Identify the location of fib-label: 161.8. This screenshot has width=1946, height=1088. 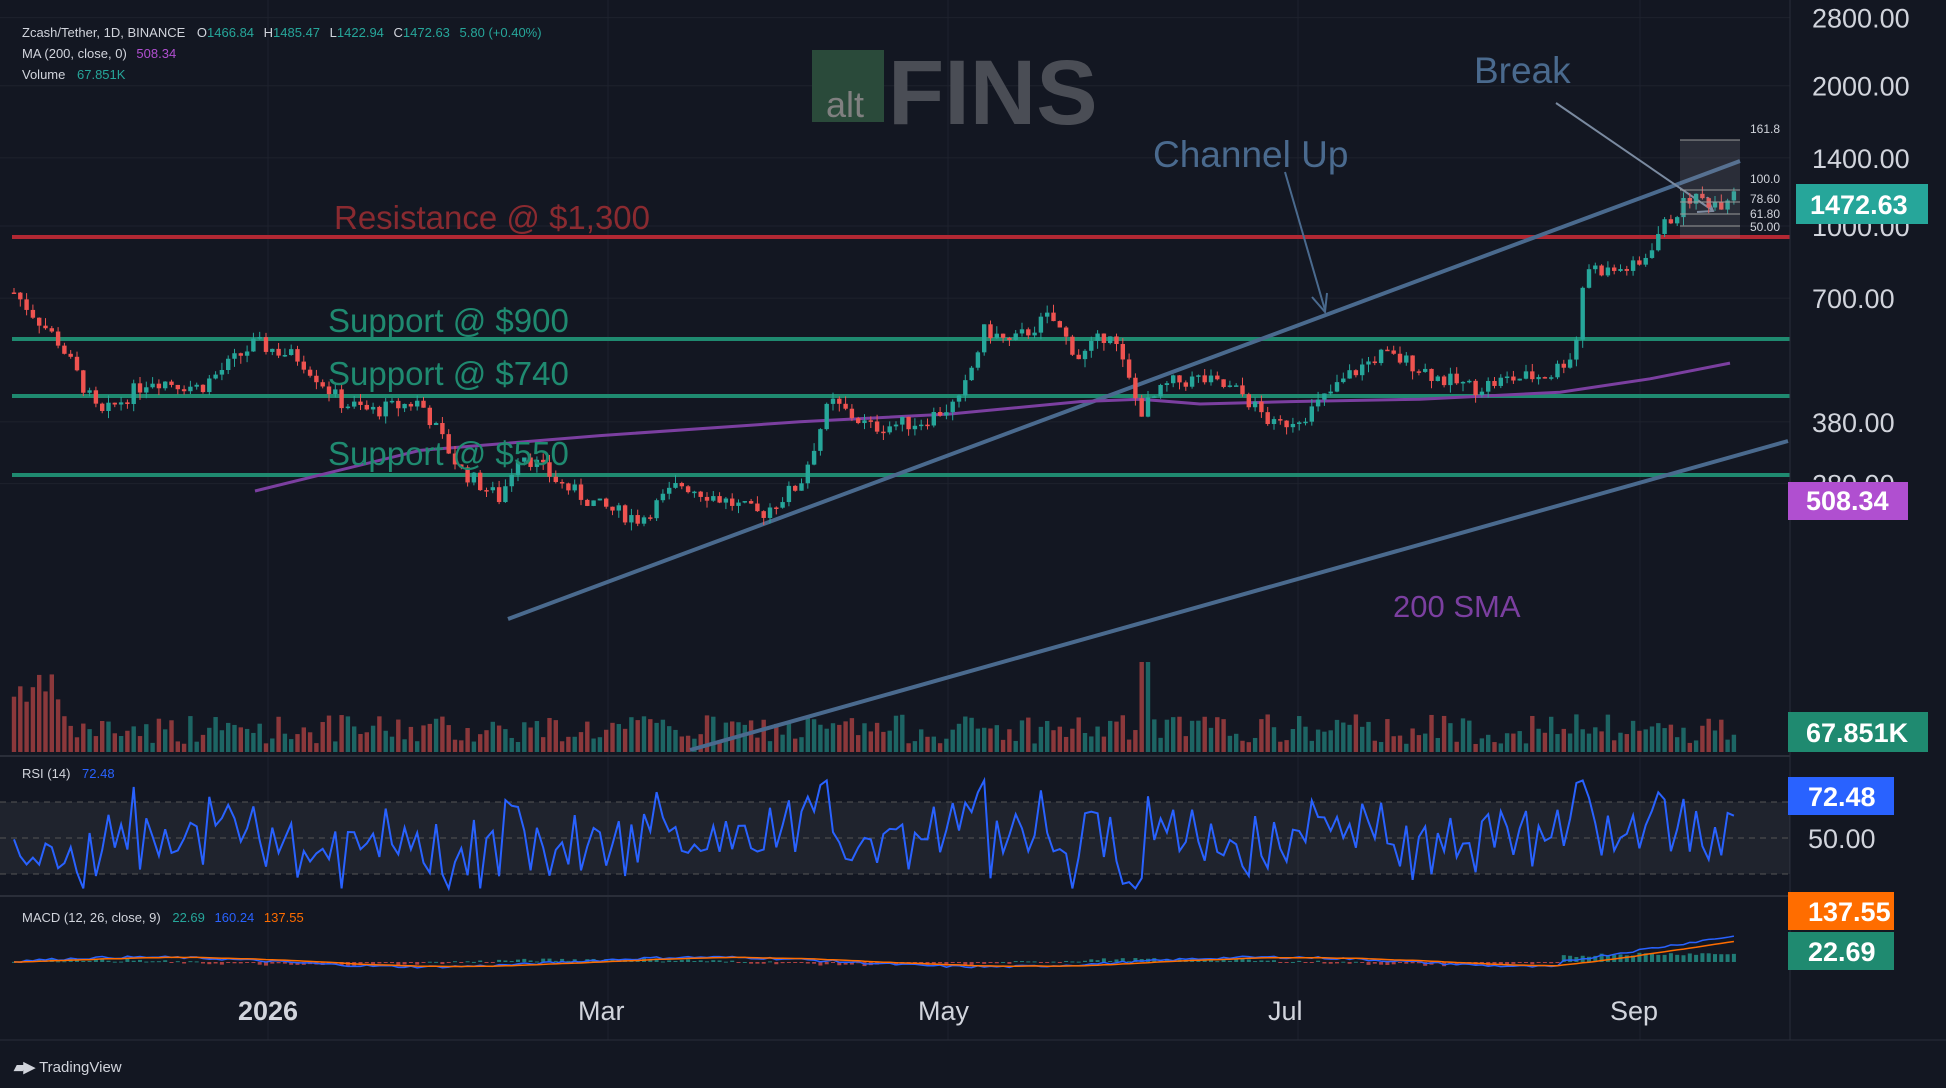
(1765, 129).